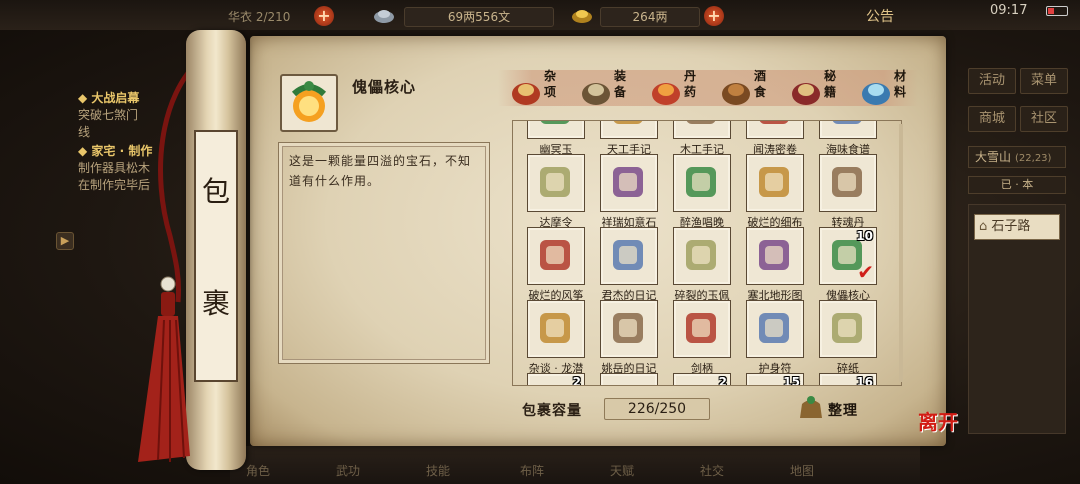 This screenshot has width=1080, height=484. What do you see at coordinates (1017, 157) in the screenshot?
I see `location-label: 大雪山 (22,23)` at bounding box center [1017, 157].